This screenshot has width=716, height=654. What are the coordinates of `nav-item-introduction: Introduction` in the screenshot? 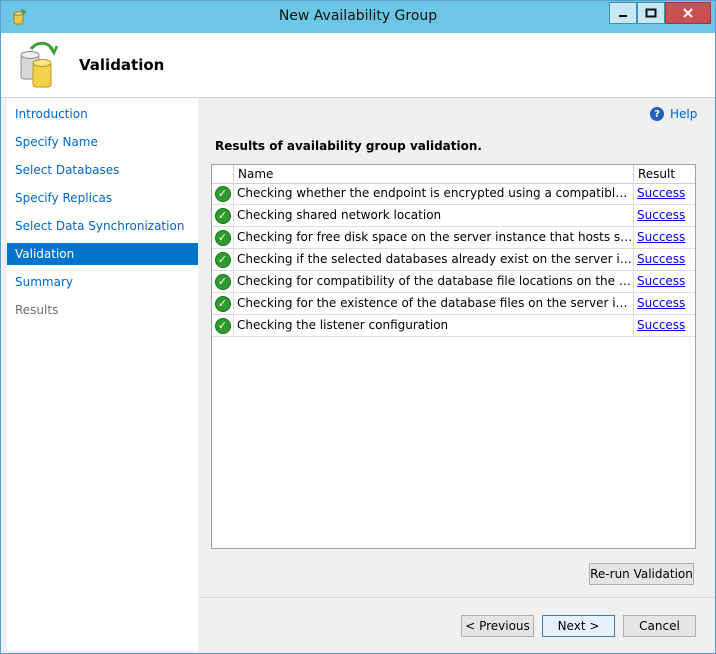 It's located at (102, 114).